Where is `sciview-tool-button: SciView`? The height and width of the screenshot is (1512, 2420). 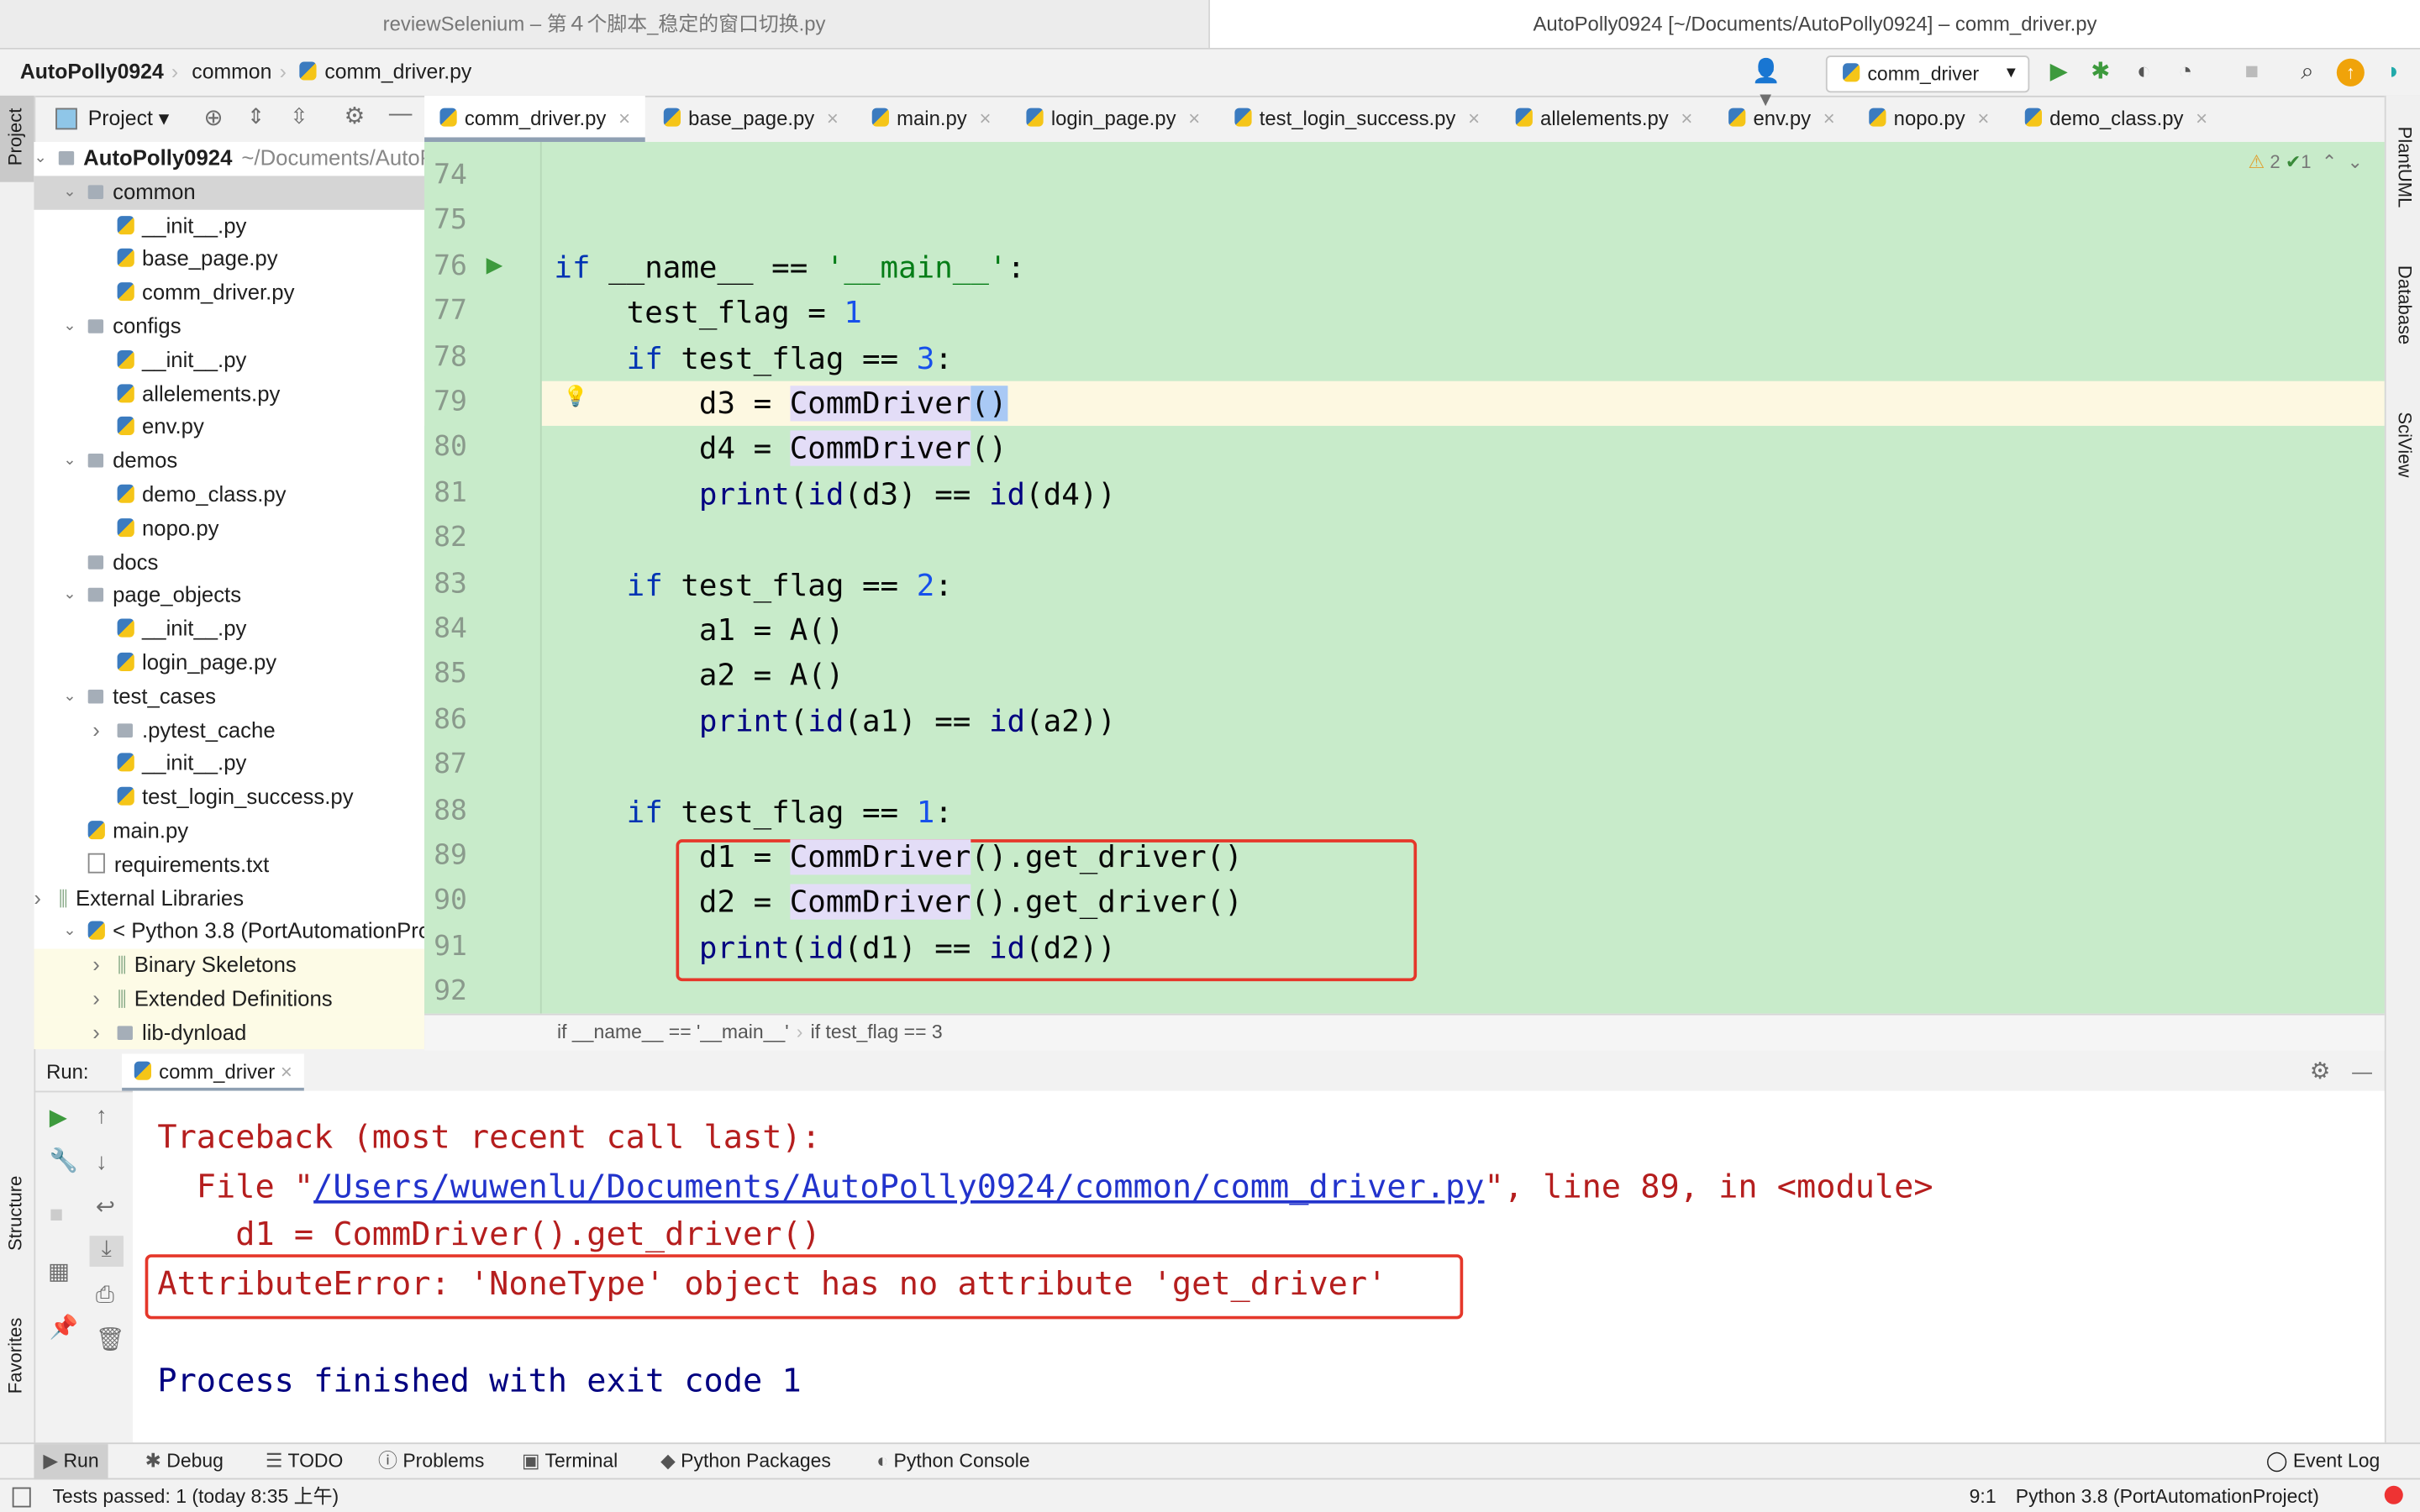 sciview-tool-button: SciView is located at coordinates (2405, 444).